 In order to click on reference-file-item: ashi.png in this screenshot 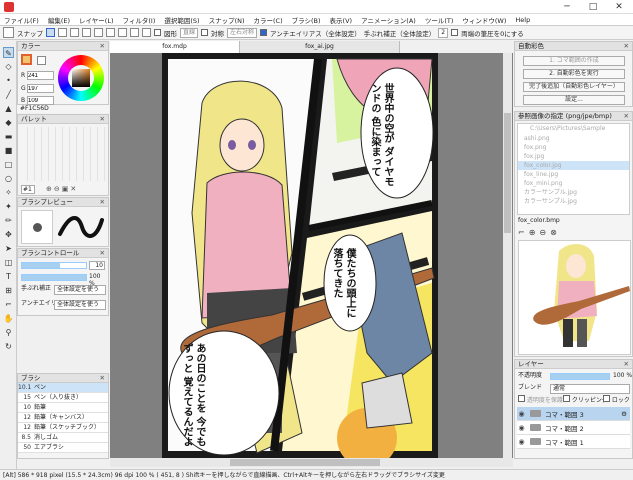, I will do `click(573, 138)`.